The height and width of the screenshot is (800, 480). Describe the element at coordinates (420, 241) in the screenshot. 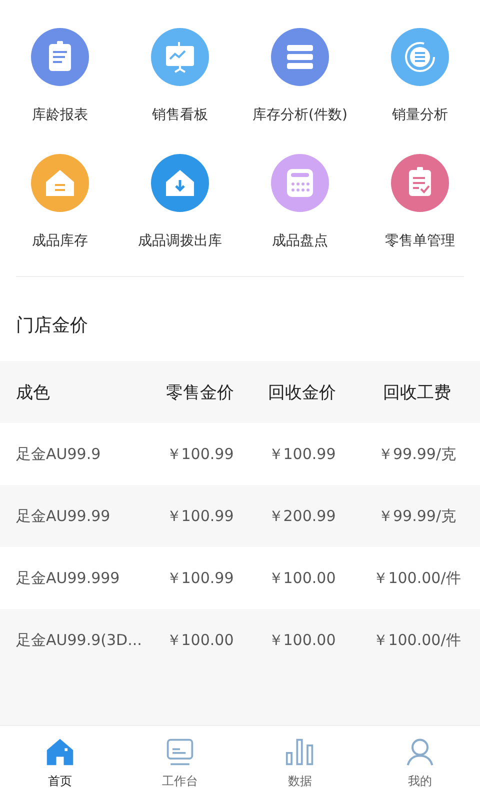

I see `shortcut-label: 零售单管理` at that location.